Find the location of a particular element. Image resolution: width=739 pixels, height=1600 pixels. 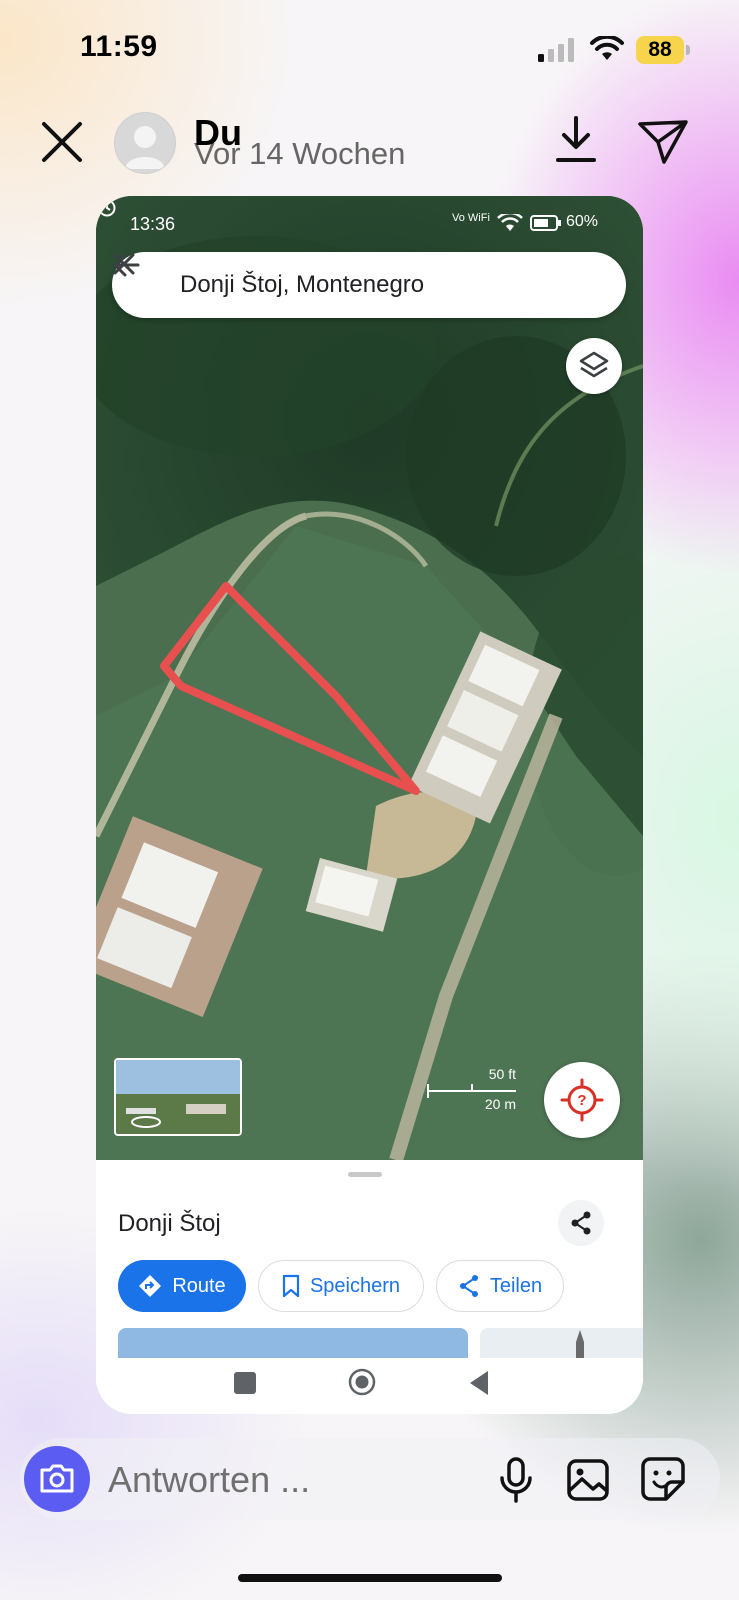

wifi-icon is located at coordinates (607, 48).